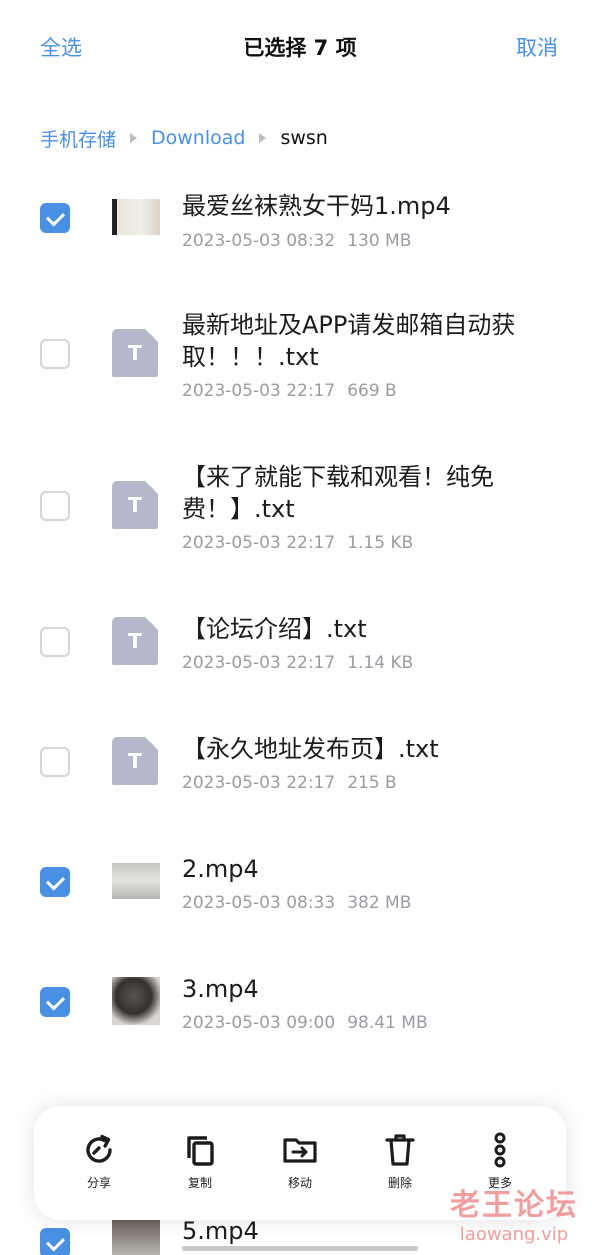 Image resolution: width=600 pixels, height=1255 pixels. Describe the element at coordinates (199, 1183) in the screenshot. I see `copy-label: 复制` at that location.